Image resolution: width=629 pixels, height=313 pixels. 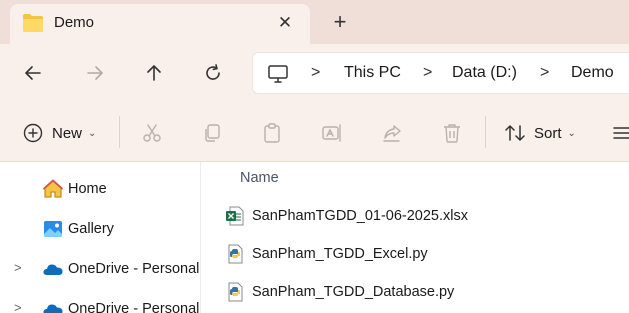 I want to click on excel-file-icon, so click(x=235, y=216).